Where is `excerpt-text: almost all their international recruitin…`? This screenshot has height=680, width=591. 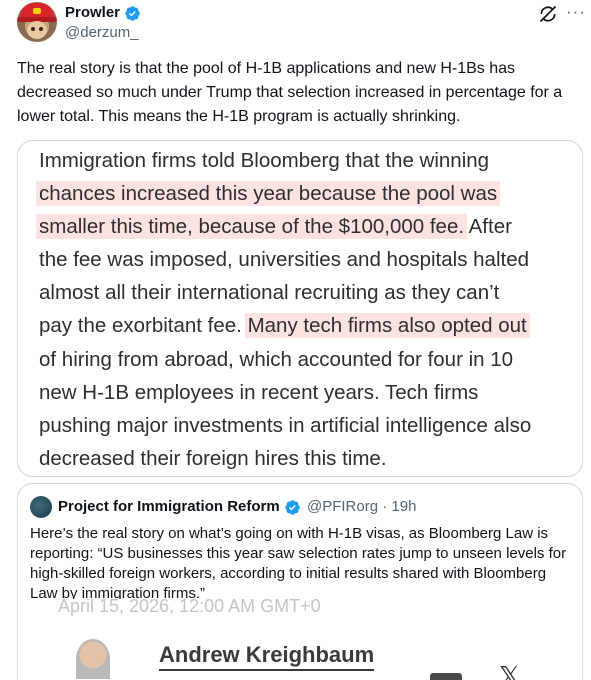
excerpt-text: almost all their international recruitin… is located at coordinates (269, 293).